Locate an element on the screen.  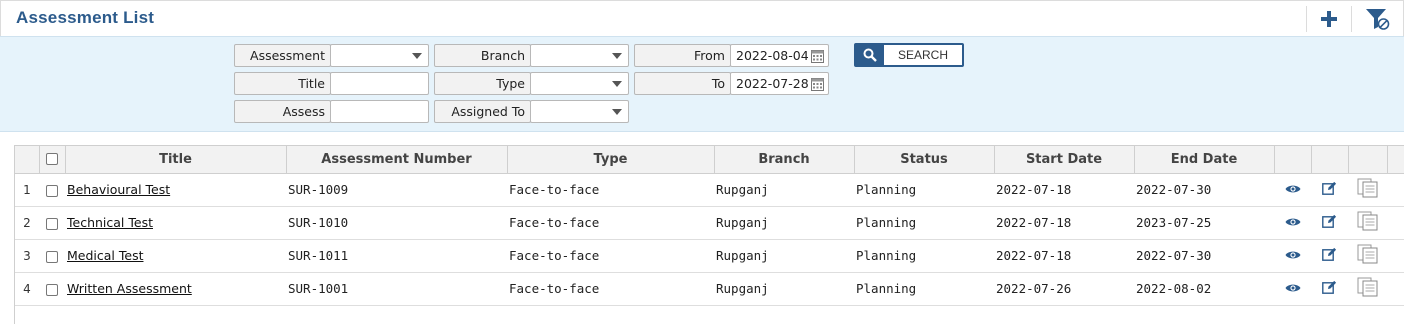
filter-clear-icon is located at coordinates (1378, 19).